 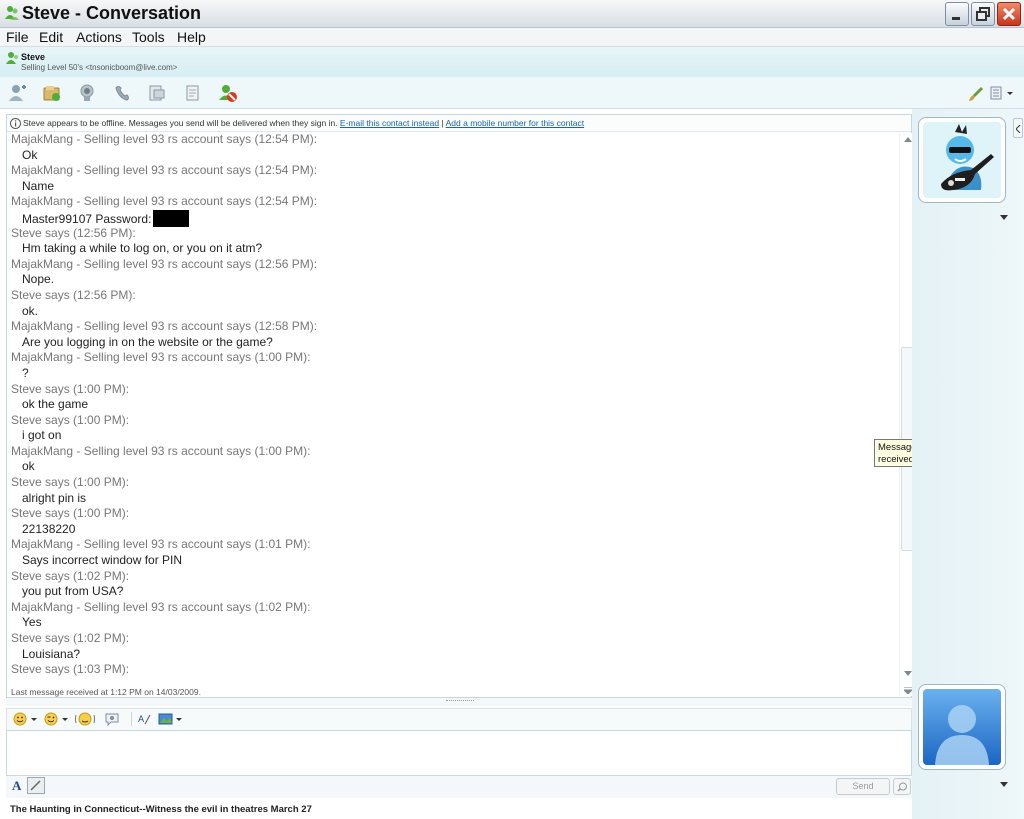 I want to click on compose-toolbar-divider, so click(x=131, y=719).